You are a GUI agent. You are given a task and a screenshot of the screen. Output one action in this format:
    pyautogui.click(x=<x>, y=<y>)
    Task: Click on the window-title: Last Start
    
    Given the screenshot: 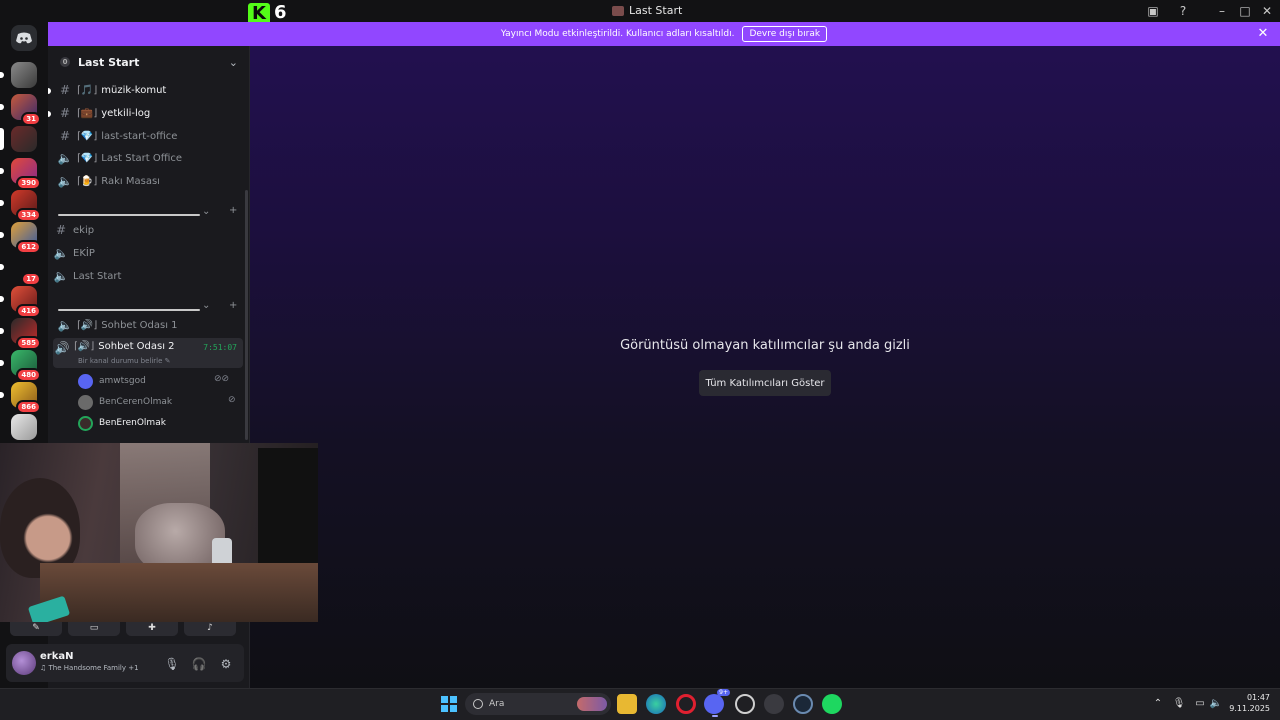 What is the action you would take?
    pyautogui.click(x=647, y=10)
    